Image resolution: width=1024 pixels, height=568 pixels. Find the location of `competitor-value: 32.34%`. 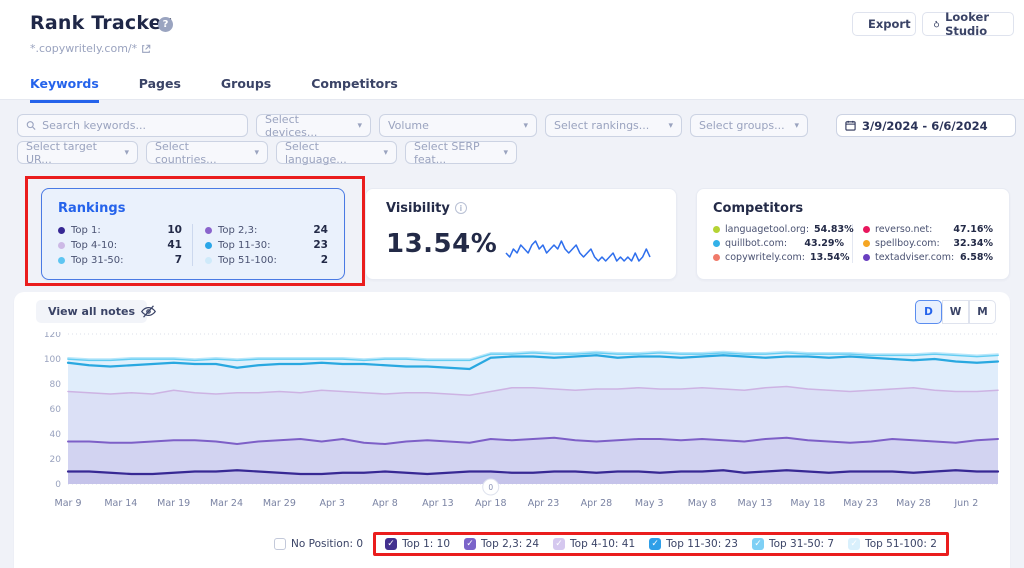

competitor-value: 32.34% is located at coordinates (973, 243).